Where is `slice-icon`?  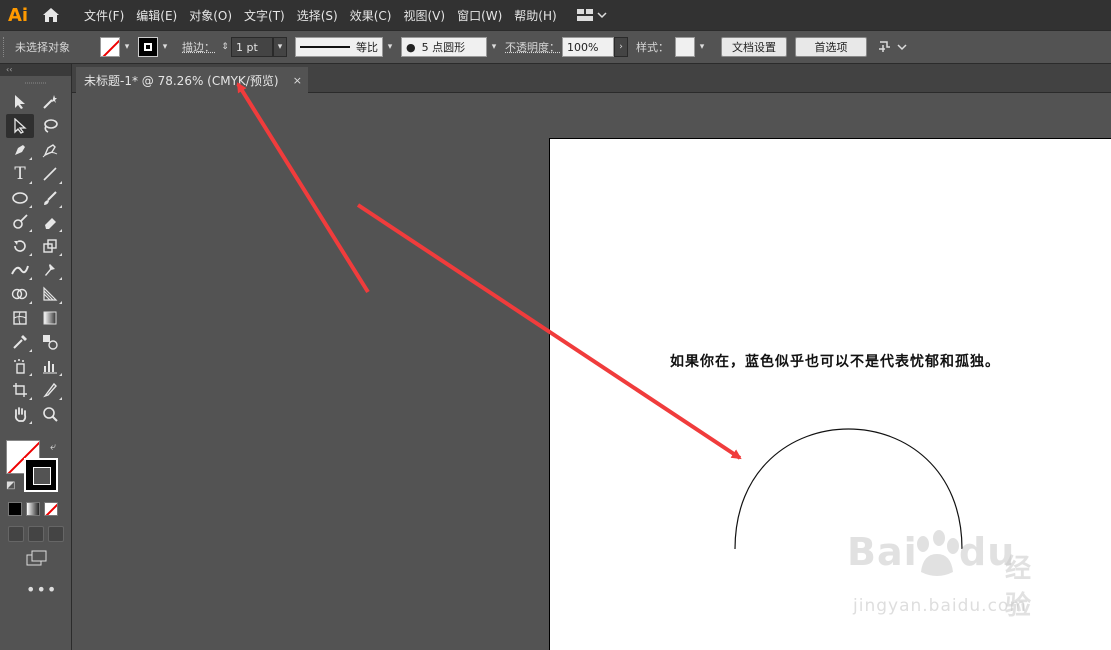 slice-icon is located at coordinates (50, 390).